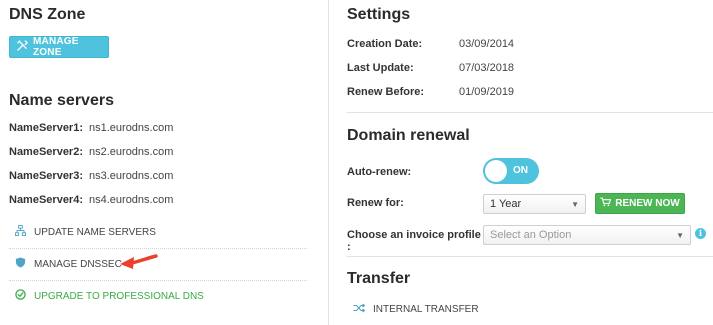 This screenshot has width=713, height=325. Describe the element at coordinates (20, 296) in the screenshot. I see `upgrade-icon` at that location.